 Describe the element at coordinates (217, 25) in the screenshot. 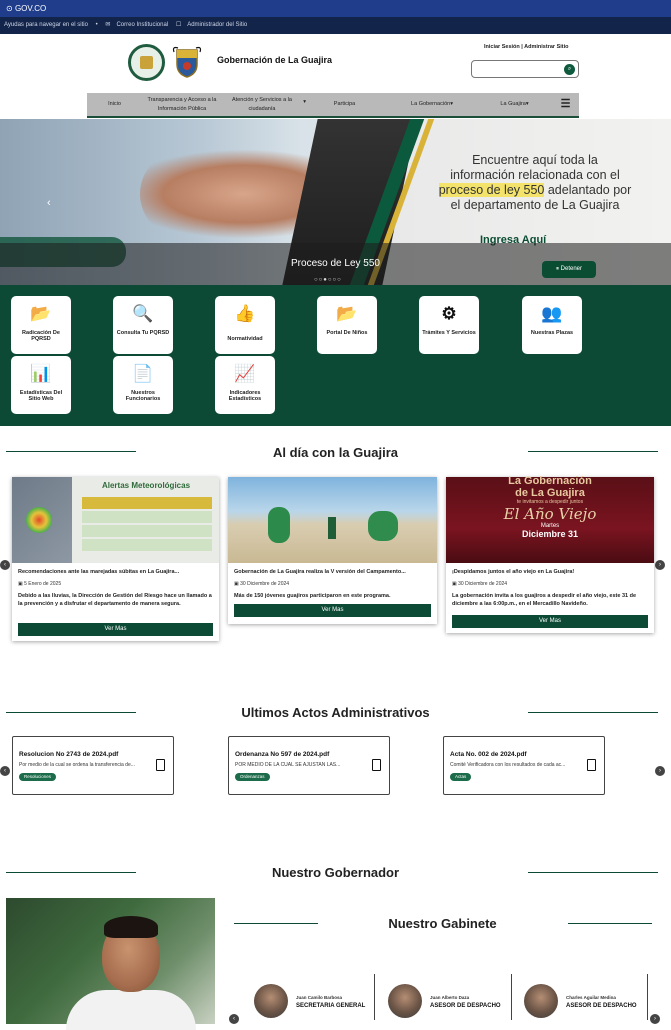

I see `site-admin-link: Administrador del Sitio` at that location.